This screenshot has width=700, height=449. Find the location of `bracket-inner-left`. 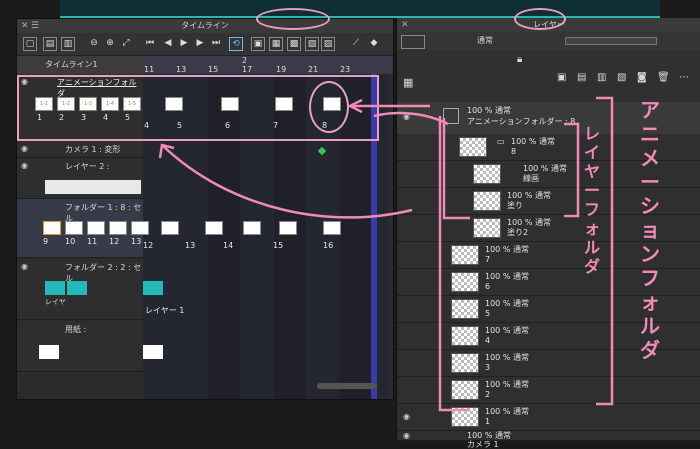

bracket-inner-left is located at coordinates (456, 169).